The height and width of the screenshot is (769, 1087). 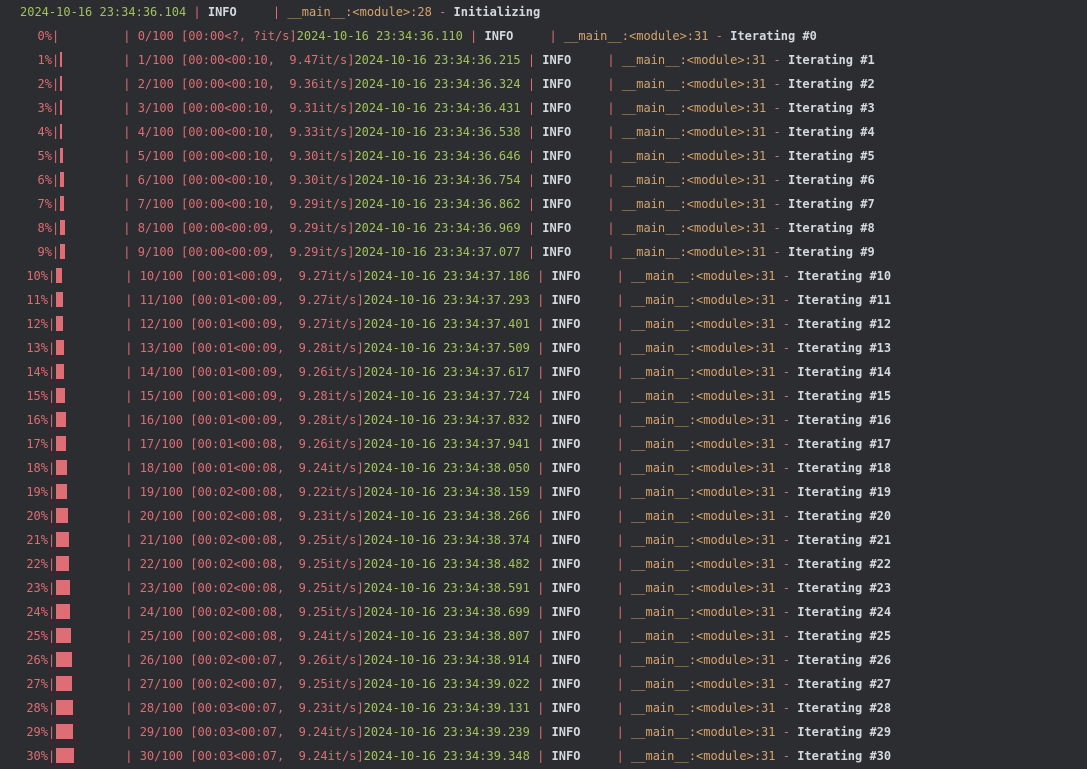 What do you see at coordinates (44, 228) in the screenshot?
I see `progress-percent: 8%` at bounding box center [44, 228].